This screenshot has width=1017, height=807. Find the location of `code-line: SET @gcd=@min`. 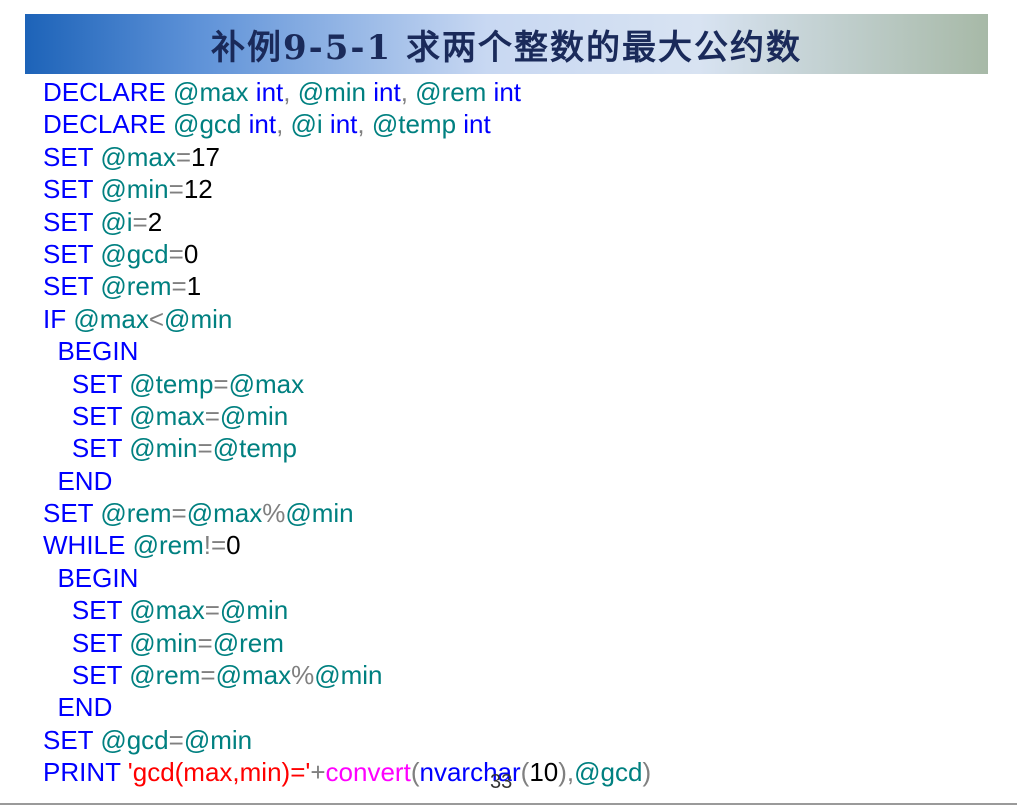

code-line: SET @gcd=@min is located at coordinates (347, 740).